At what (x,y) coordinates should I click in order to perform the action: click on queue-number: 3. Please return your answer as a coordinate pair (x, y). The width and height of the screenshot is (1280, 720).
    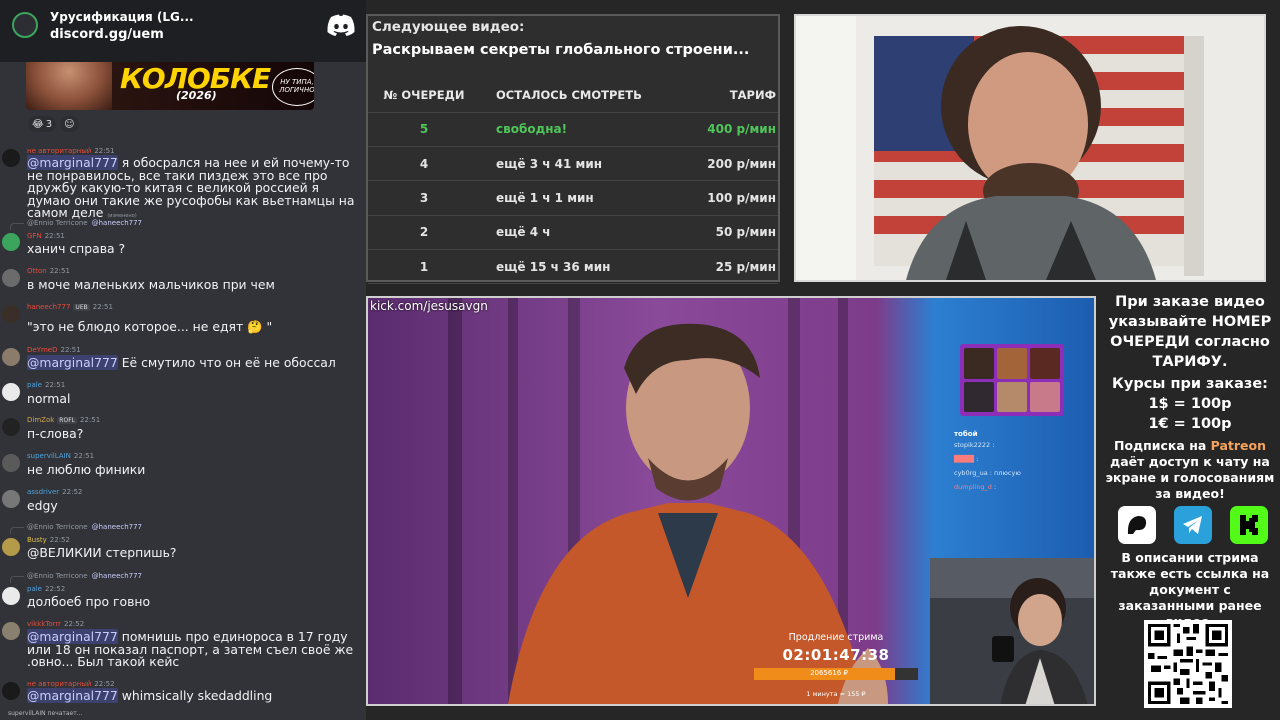
    Looking at the image, I should click on (428, 198).